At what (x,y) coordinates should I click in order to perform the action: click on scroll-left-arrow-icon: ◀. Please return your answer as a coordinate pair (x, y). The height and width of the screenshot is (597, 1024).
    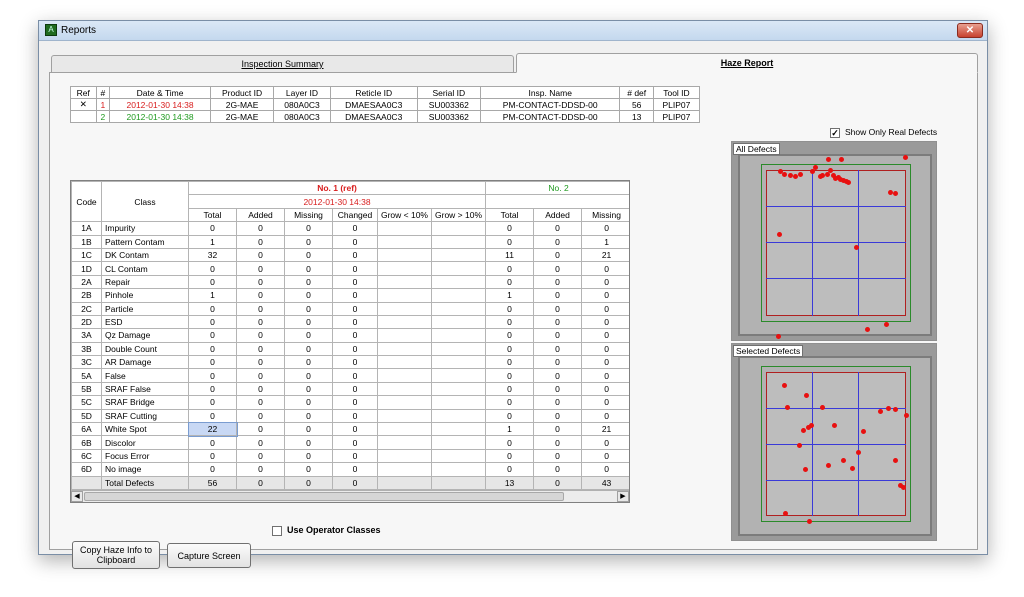
    Looking at the image, I should click on (77, 496).